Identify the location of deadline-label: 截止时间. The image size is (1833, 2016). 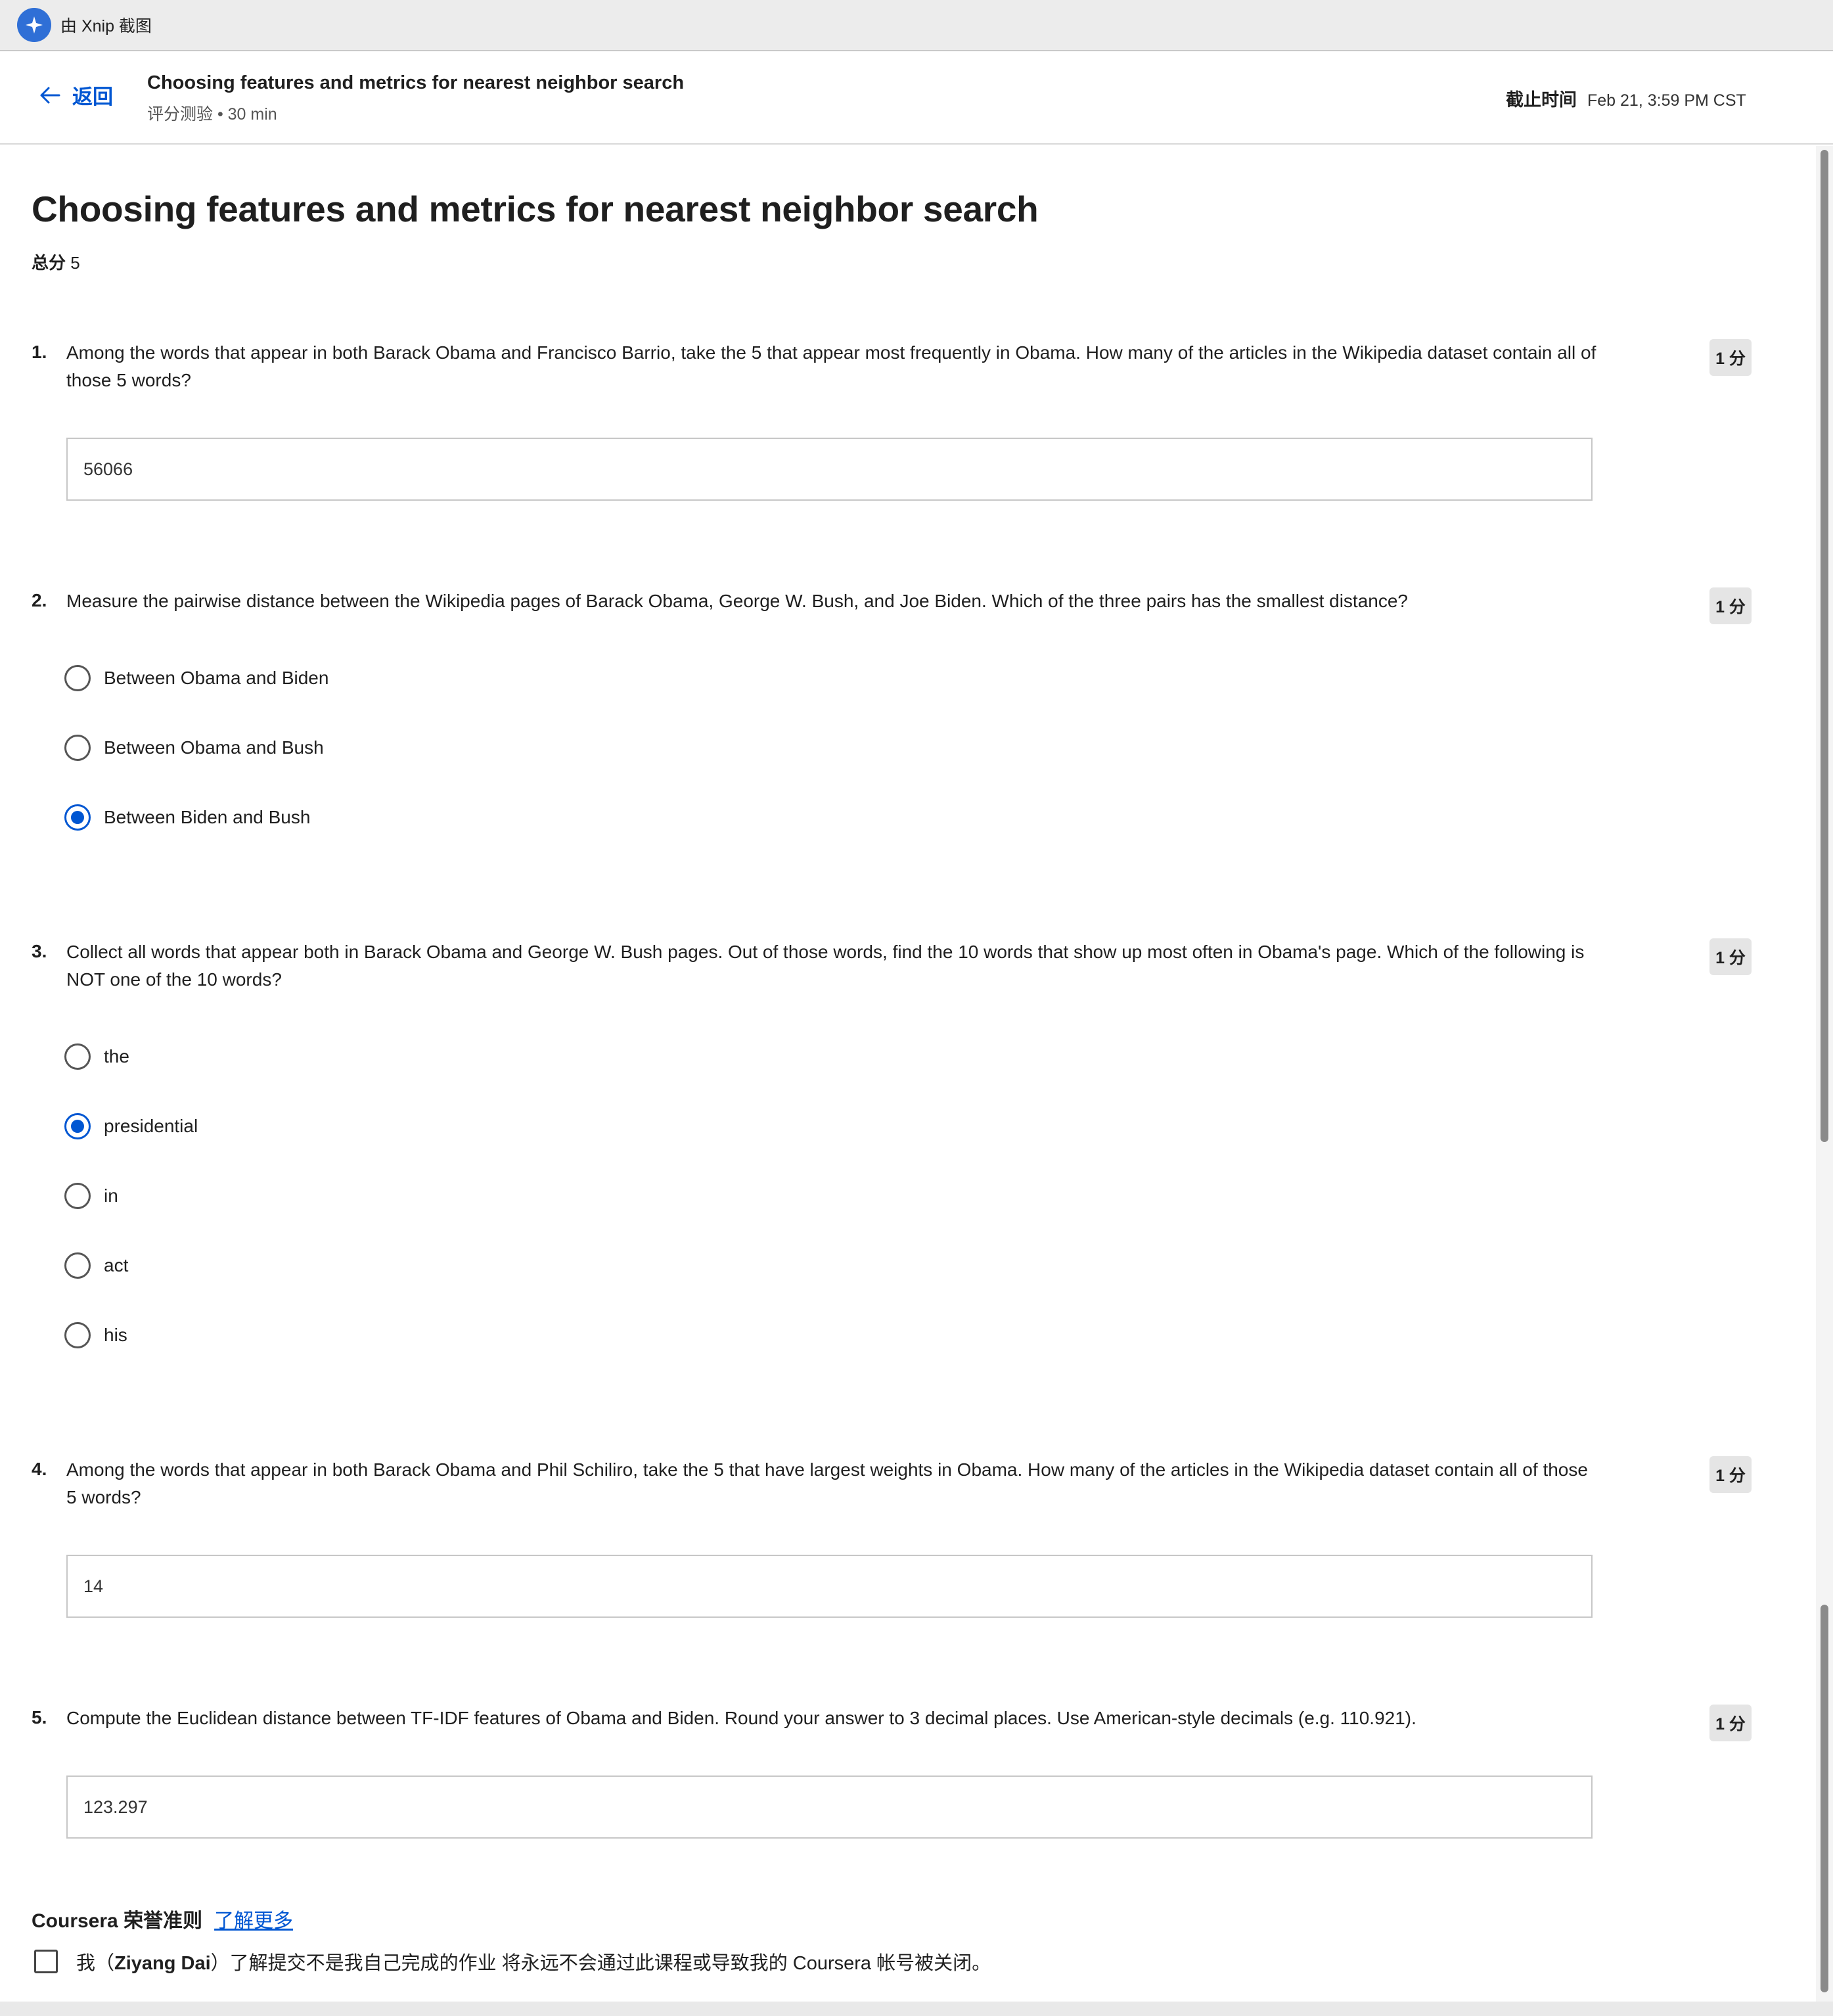
(1541, 100).